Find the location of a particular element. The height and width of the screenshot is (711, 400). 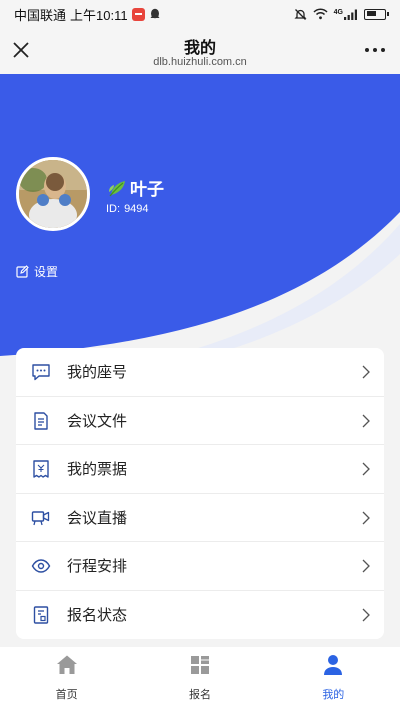

user-name: 叶子 is located at coordinates (136, 187).